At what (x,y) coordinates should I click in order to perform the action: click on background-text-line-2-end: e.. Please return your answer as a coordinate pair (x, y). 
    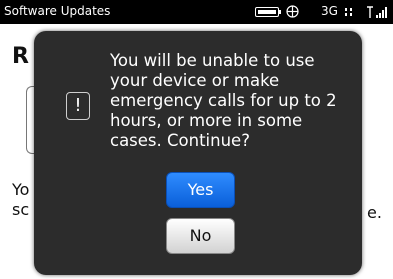
    Looking at the image, I should click on (374, 212).